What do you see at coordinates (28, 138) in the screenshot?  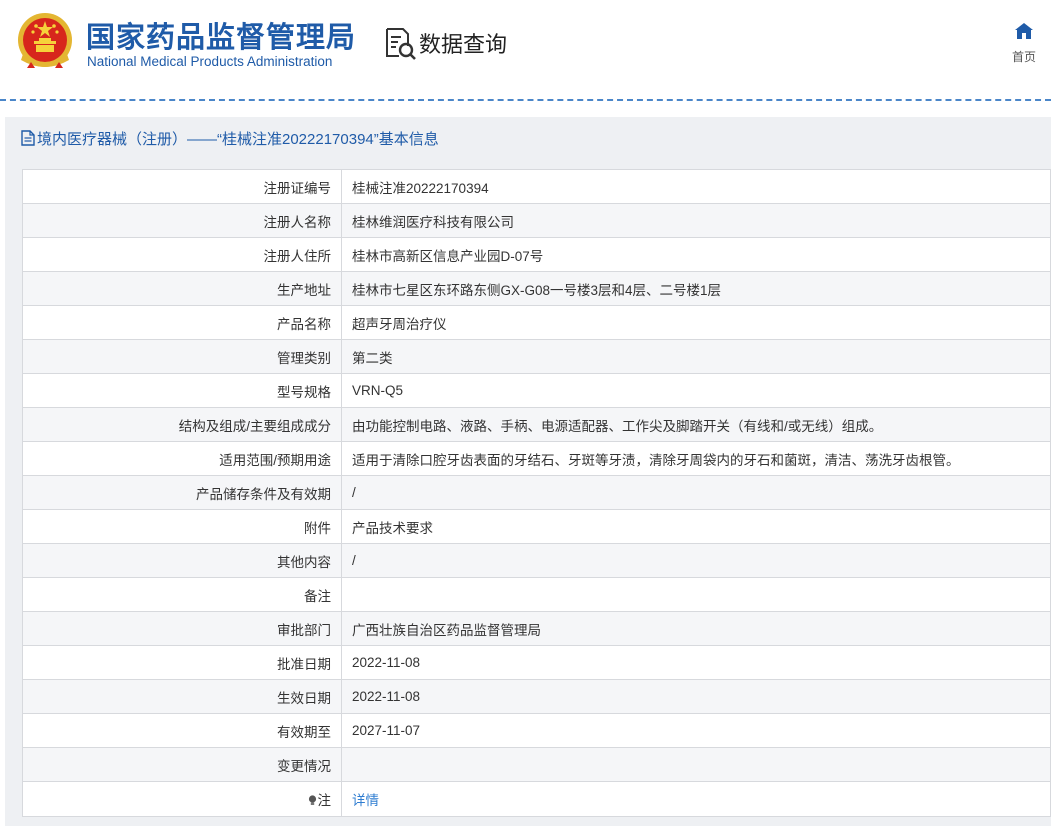 I see `document-icon` at bounding box center [28, 138].